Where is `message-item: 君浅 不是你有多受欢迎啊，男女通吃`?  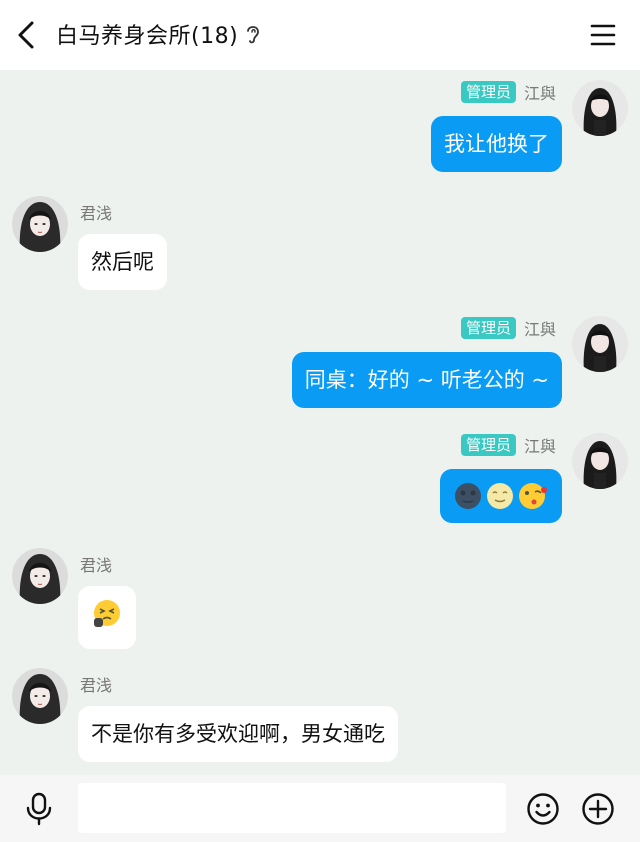
message-item: 君浅 不是你有多受欢迎啊，男女通吃 is located at coordinates (320, 718).